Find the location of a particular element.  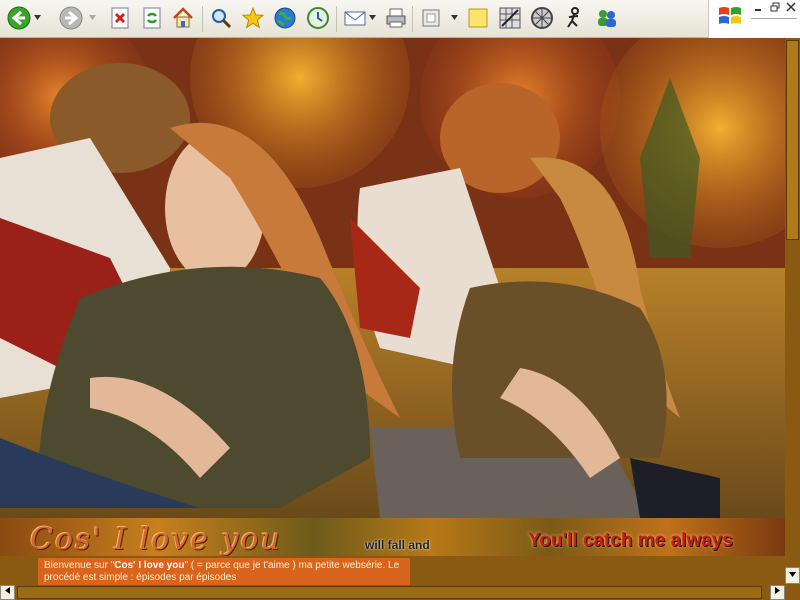

search-icon is located at coordinates (222, 19).